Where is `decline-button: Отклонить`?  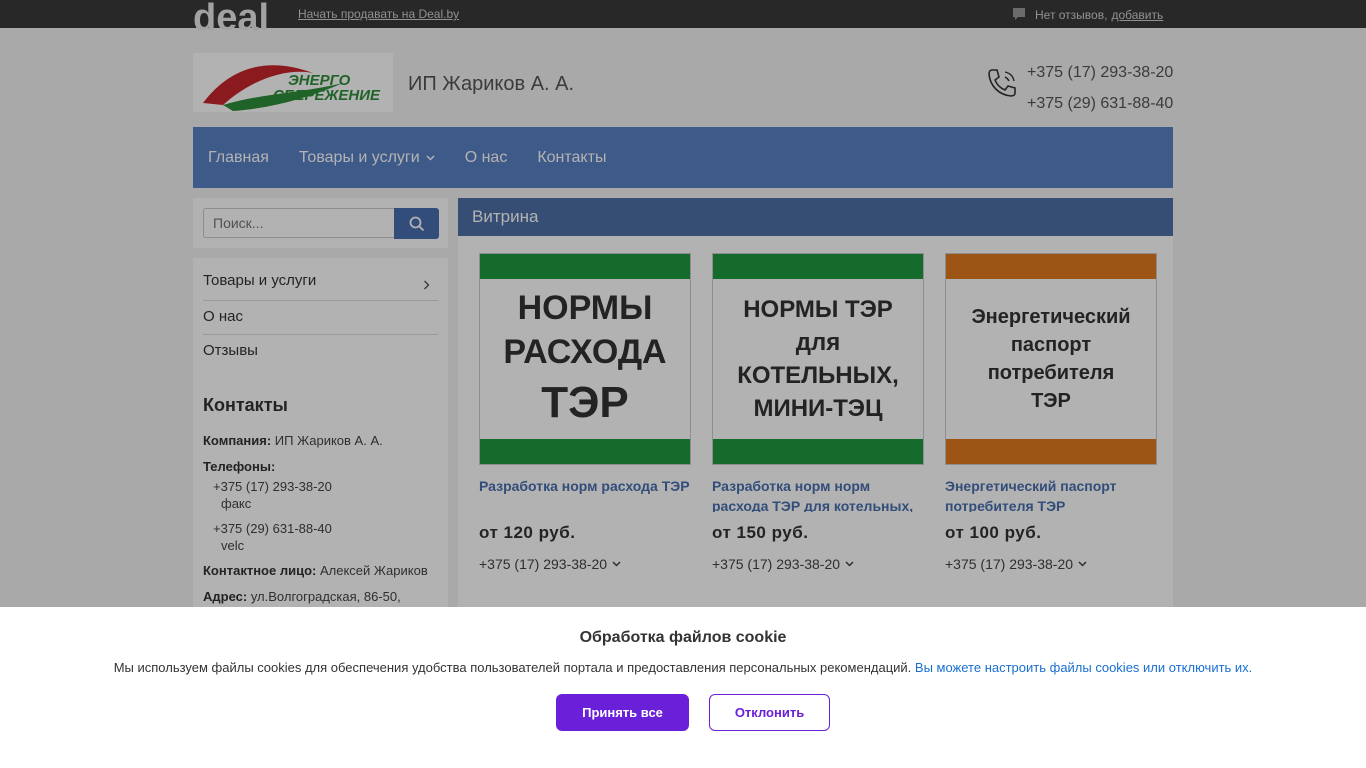 decline-button: Отклонить is located at coordinates (769, 712).